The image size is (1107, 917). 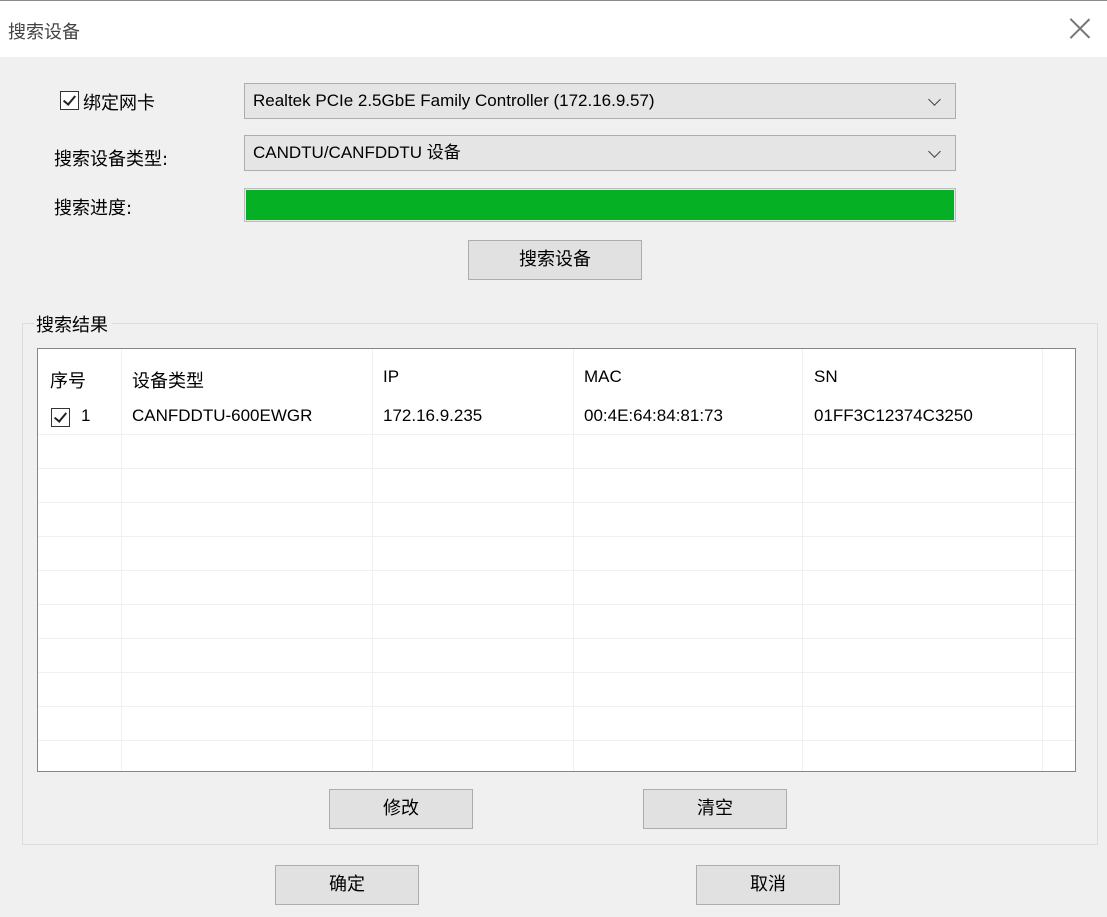 I want to click on row-index: 1, so click(x=86, y=415).